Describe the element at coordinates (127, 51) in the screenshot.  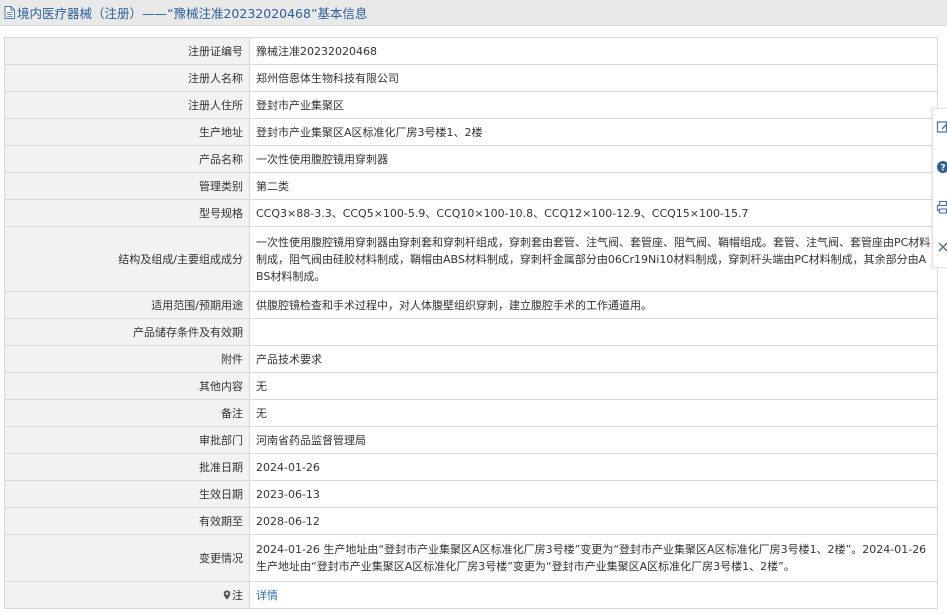
I see `row-label: 注册证编号` at that location.